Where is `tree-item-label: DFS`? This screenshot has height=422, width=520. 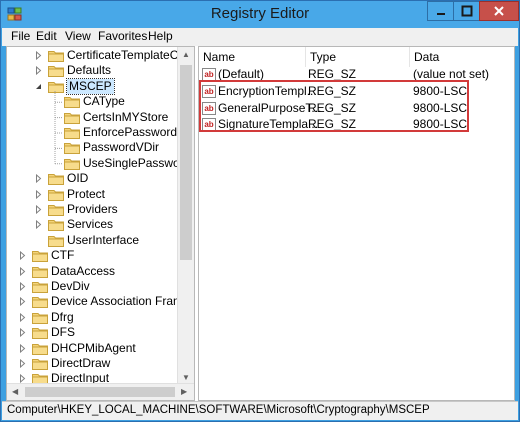 tree-item-label: DFS is located at coordinates (63, 332).